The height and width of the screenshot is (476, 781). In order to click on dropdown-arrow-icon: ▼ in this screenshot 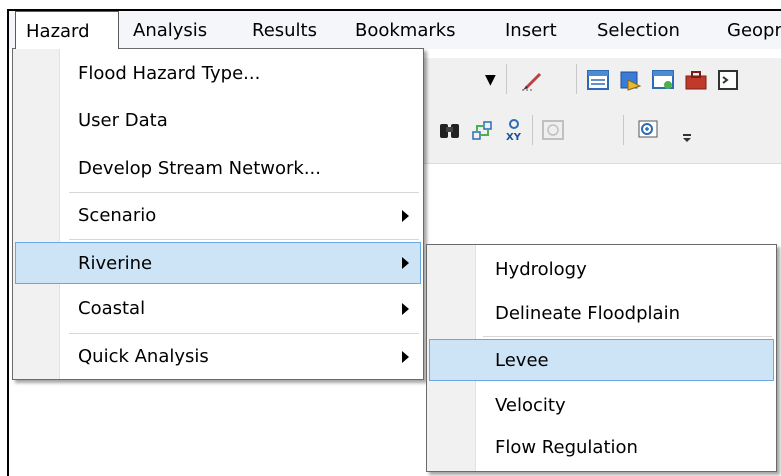, I will do `click(490, 80)`.